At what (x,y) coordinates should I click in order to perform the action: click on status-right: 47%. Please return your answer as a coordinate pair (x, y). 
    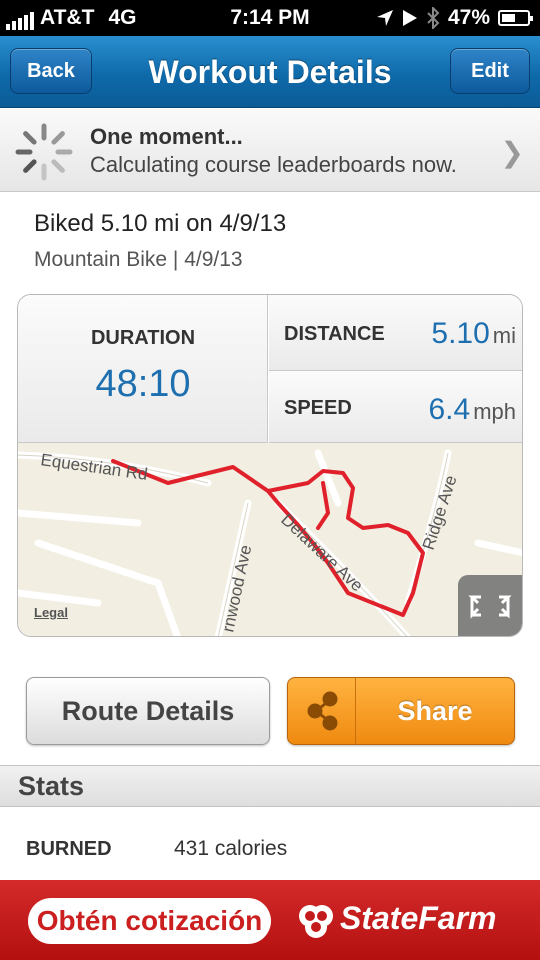
    Looking at the image, I should click on (454, 18).